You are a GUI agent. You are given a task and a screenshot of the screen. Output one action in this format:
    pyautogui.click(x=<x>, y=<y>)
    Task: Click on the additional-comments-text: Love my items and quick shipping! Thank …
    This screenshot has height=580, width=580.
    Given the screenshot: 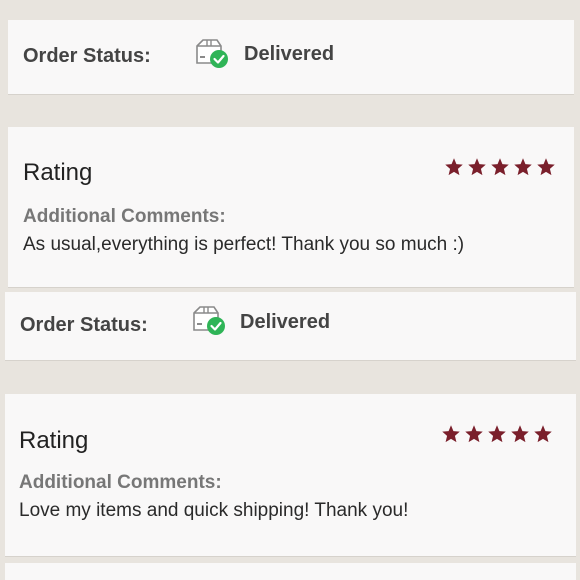 What is the action you would take?
    pyautogui.click(x=214, y=510)
    